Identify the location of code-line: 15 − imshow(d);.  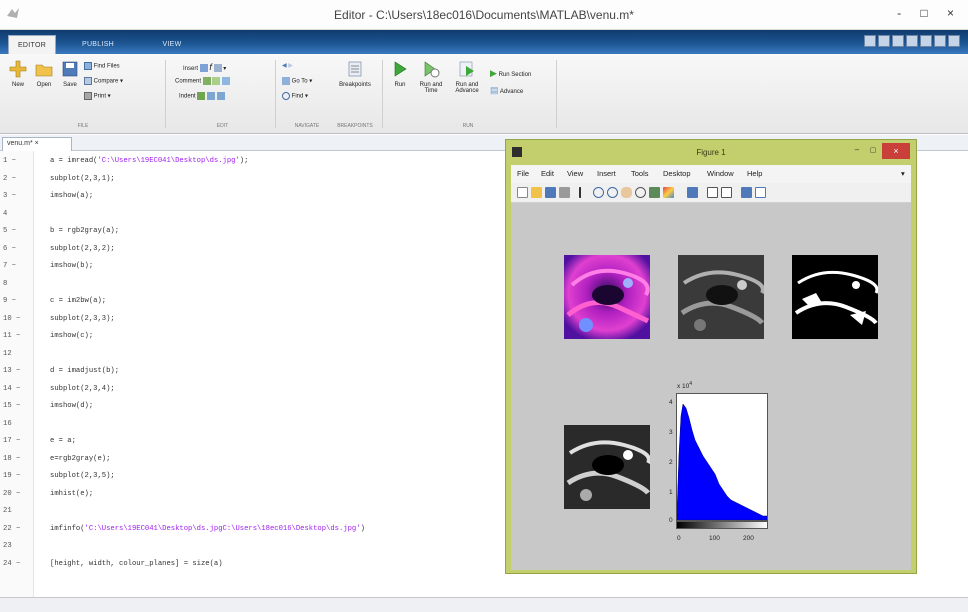
(240, 406).